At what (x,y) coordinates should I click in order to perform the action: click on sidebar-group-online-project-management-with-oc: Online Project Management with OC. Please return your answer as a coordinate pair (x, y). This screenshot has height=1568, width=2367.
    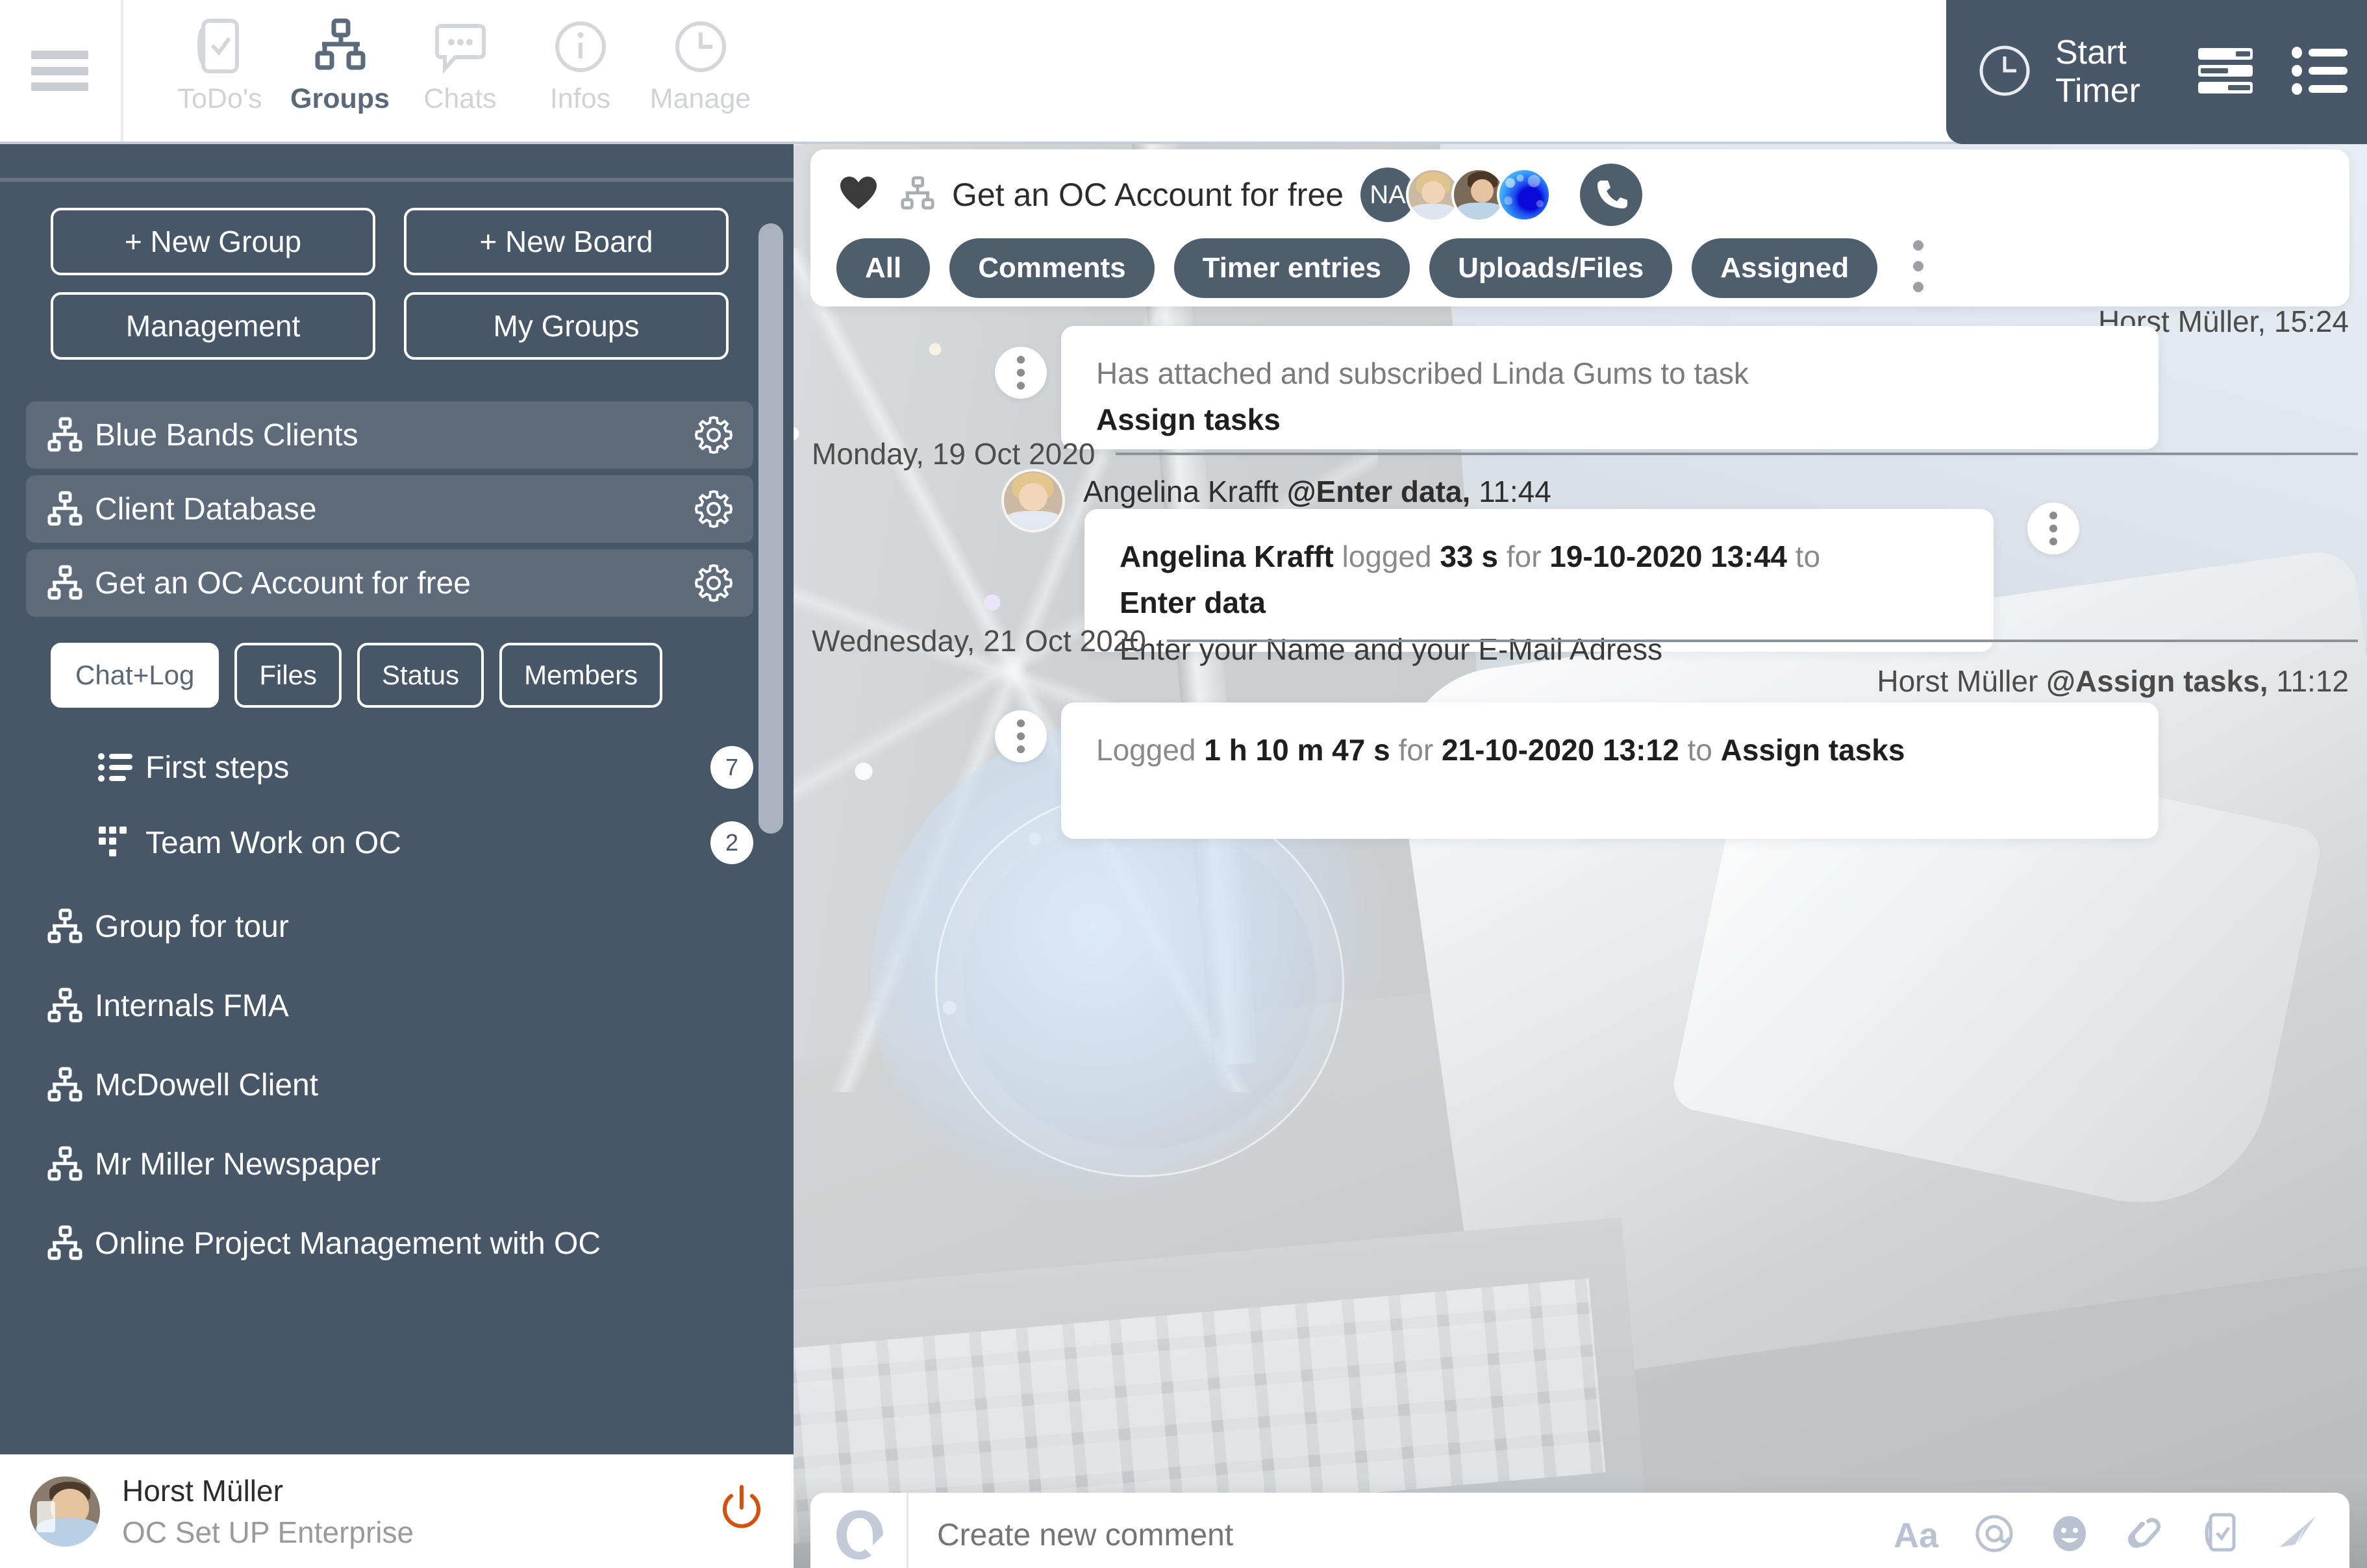
    Looking at the image, I should click on (397, 1243).